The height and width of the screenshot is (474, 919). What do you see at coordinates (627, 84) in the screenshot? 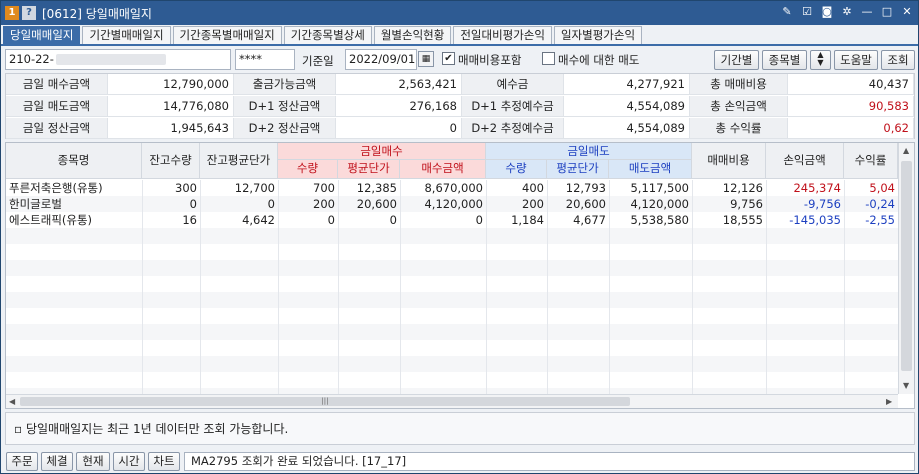
I see `summary-value: 4,277,921` at bounding box center [627, 84].